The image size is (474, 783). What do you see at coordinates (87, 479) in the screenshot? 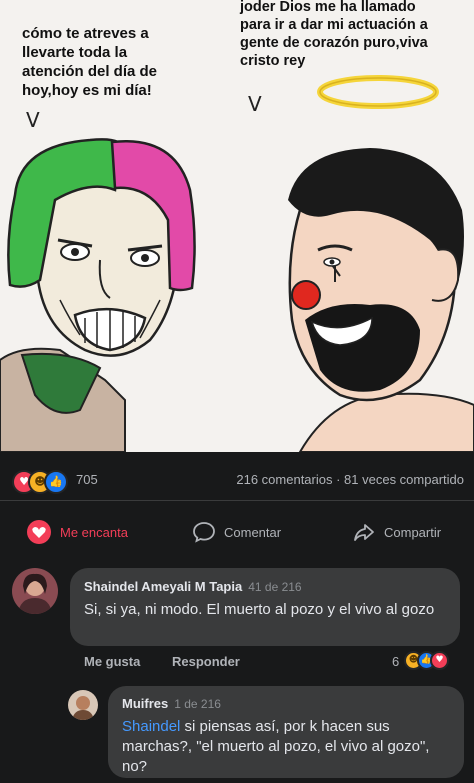
I see `reaction-count: 705` at bounding box center [87, 479].